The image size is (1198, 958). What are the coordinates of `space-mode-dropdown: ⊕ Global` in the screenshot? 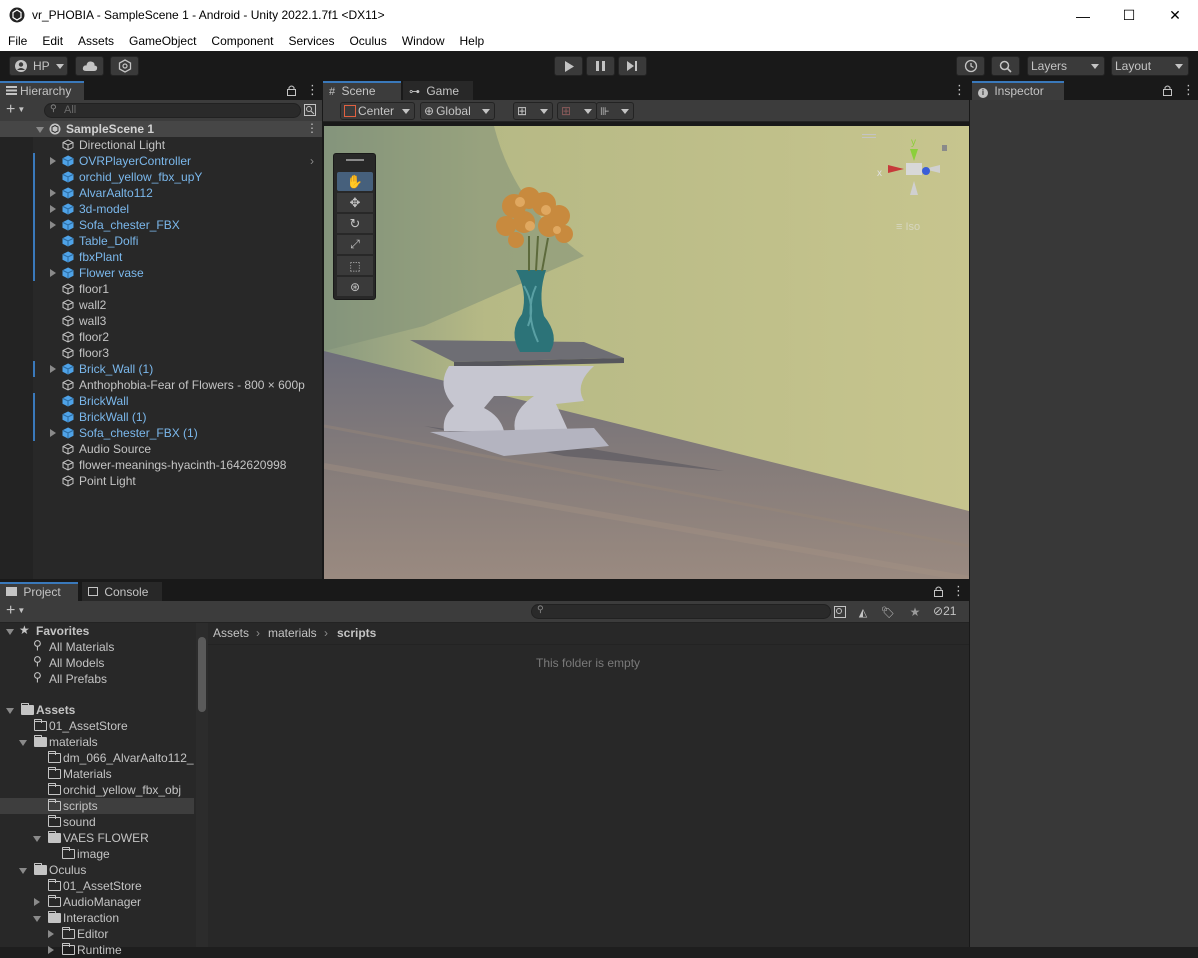 It's located at (457, 111).